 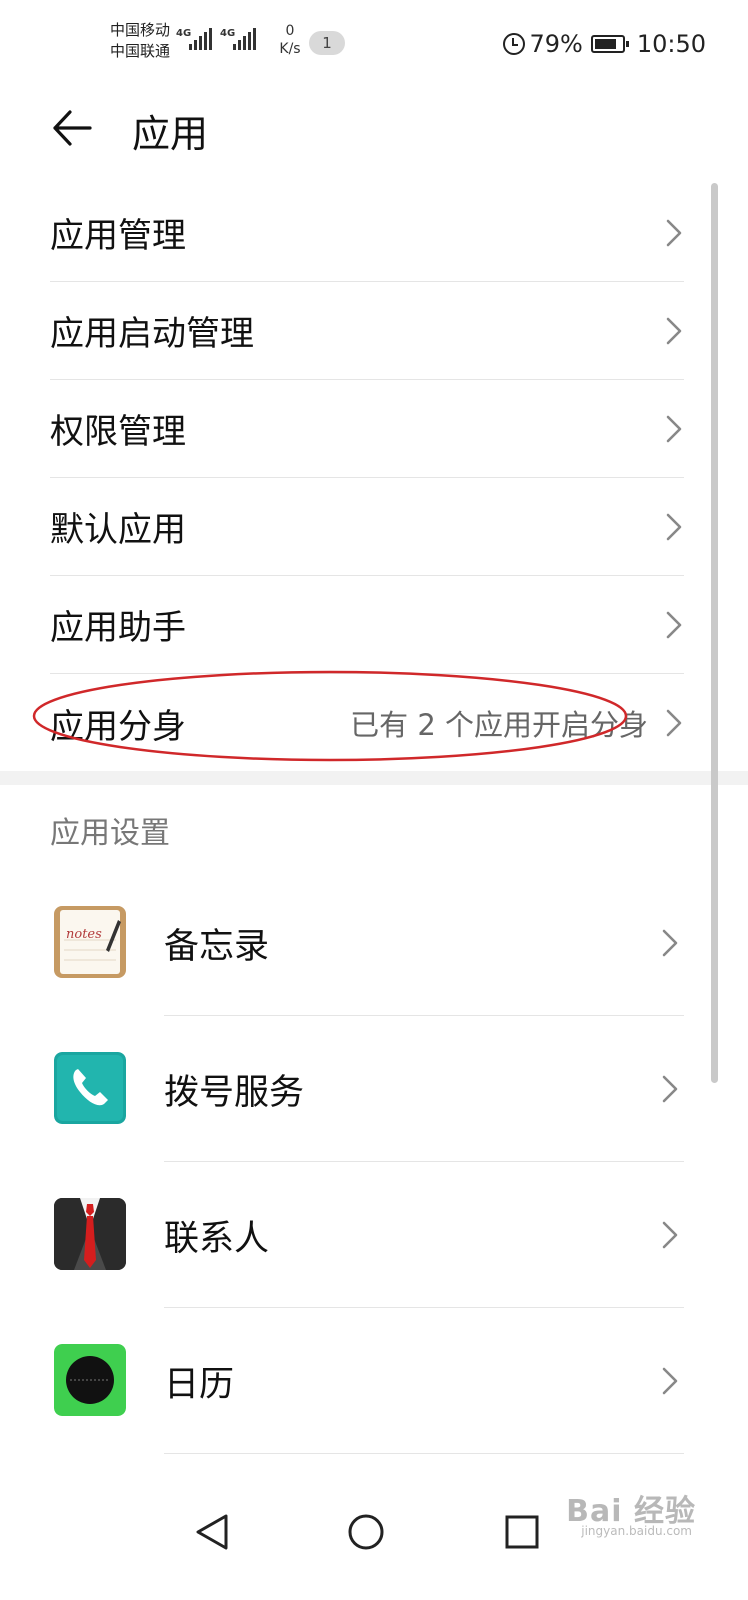 I want to click on clock: 10:50, so click(x=671, y=44).